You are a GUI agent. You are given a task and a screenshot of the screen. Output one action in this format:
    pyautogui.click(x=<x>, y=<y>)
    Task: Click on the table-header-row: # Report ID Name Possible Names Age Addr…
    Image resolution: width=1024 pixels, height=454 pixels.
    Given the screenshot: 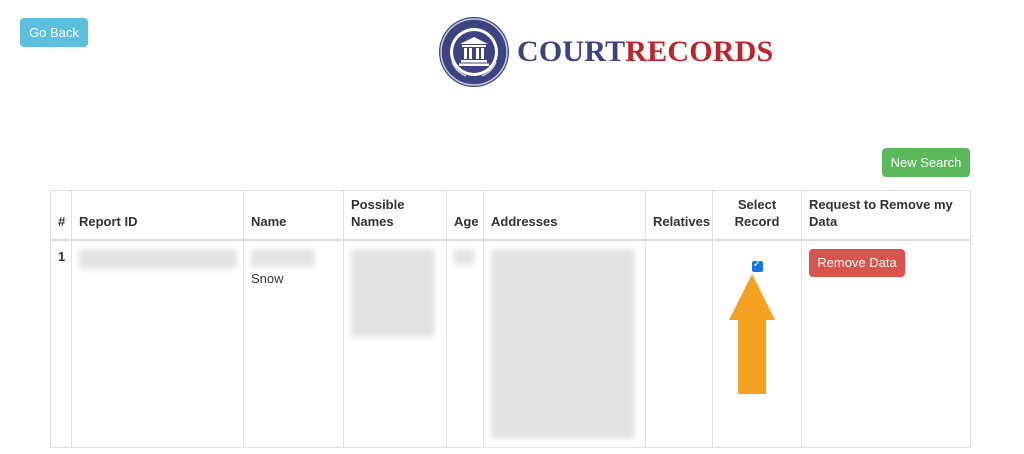 What is the action you would take?
    pyautogui.click(x=510, y=215)
    